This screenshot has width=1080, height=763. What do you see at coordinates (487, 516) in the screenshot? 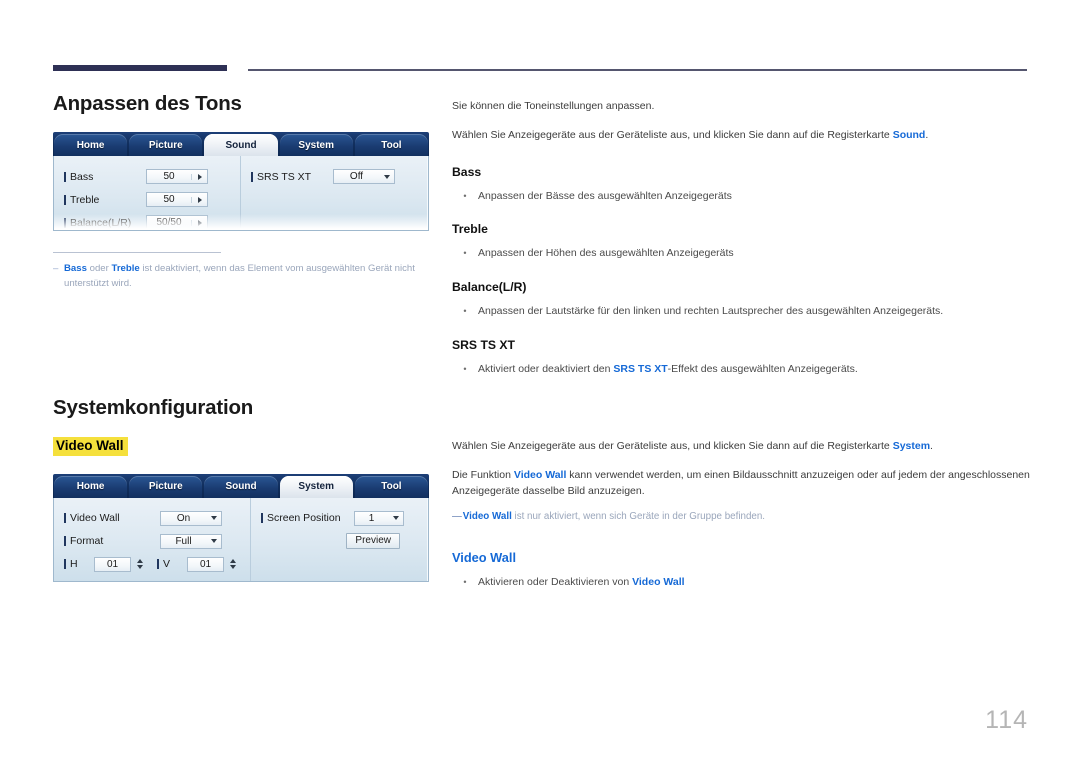
I see `link-video-wall-2: Video Wall` at bounding box center [487, 516].